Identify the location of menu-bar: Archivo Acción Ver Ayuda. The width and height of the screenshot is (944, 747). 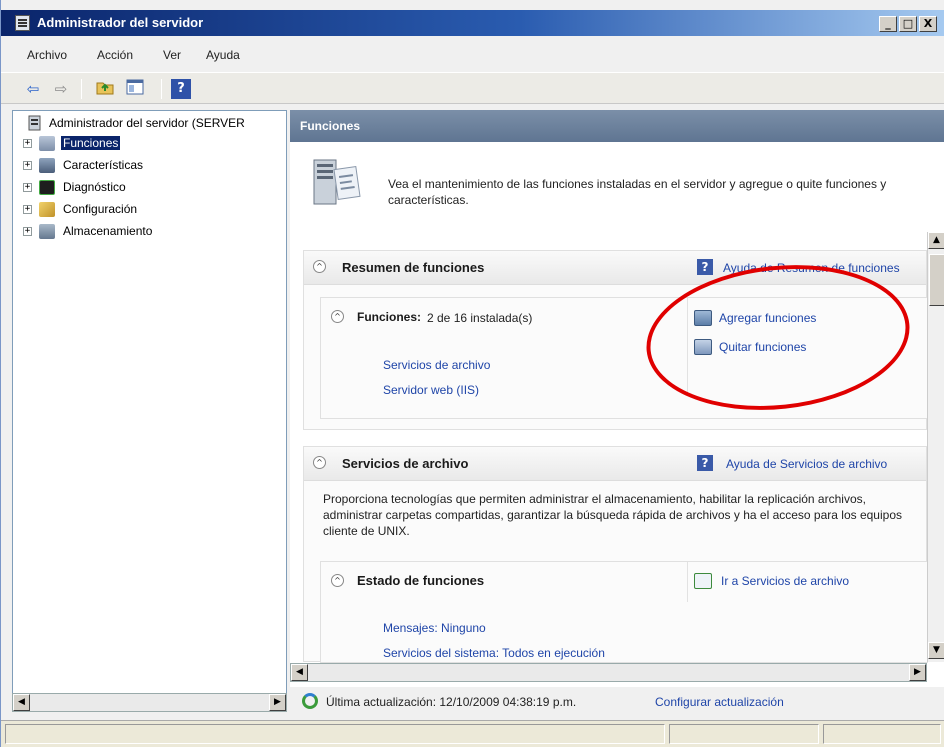
(472, 56).